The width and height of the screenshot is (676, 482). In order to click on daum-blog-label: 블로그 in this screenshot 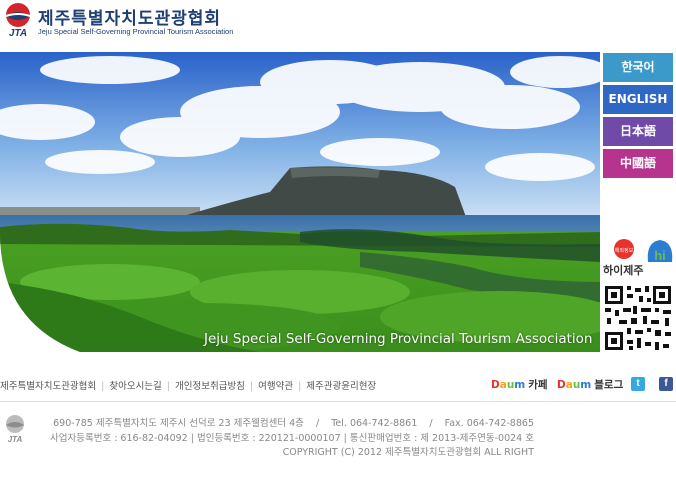, I will do `click(609, 385)`.